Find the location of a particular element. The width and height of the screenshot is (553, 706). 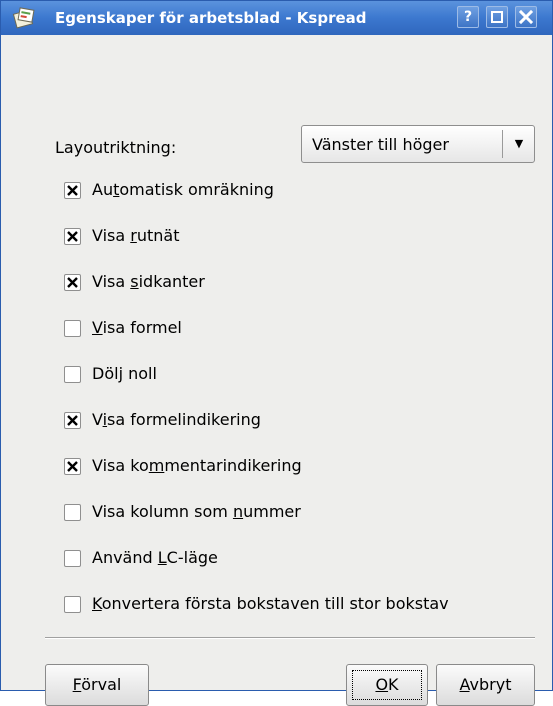

option-label: Automatisk omräkning is located at coordinates (183, 189).